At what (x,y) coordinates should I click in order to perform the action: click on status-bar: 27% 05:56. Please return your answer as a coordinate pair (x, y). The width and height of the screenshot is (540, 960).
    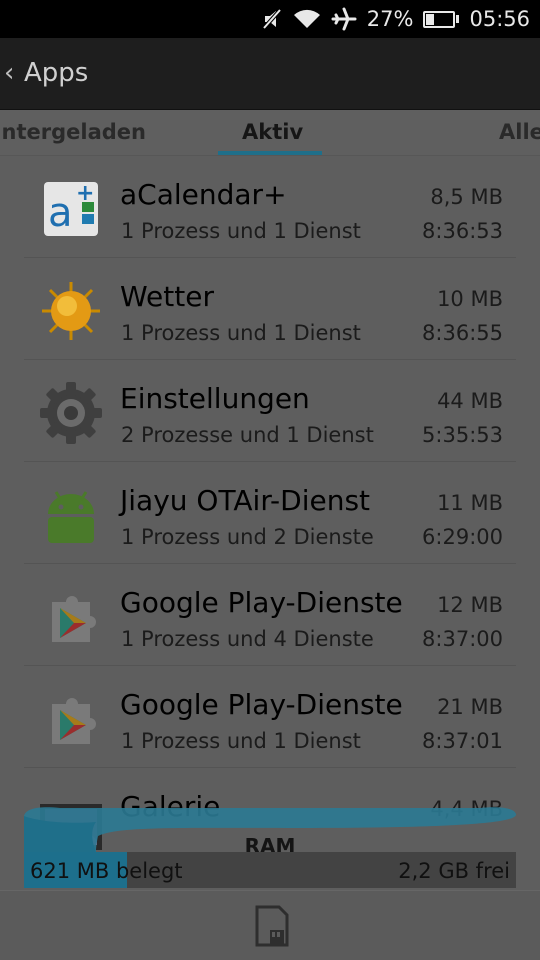
    Looking at the image, I should click on (270, 19).